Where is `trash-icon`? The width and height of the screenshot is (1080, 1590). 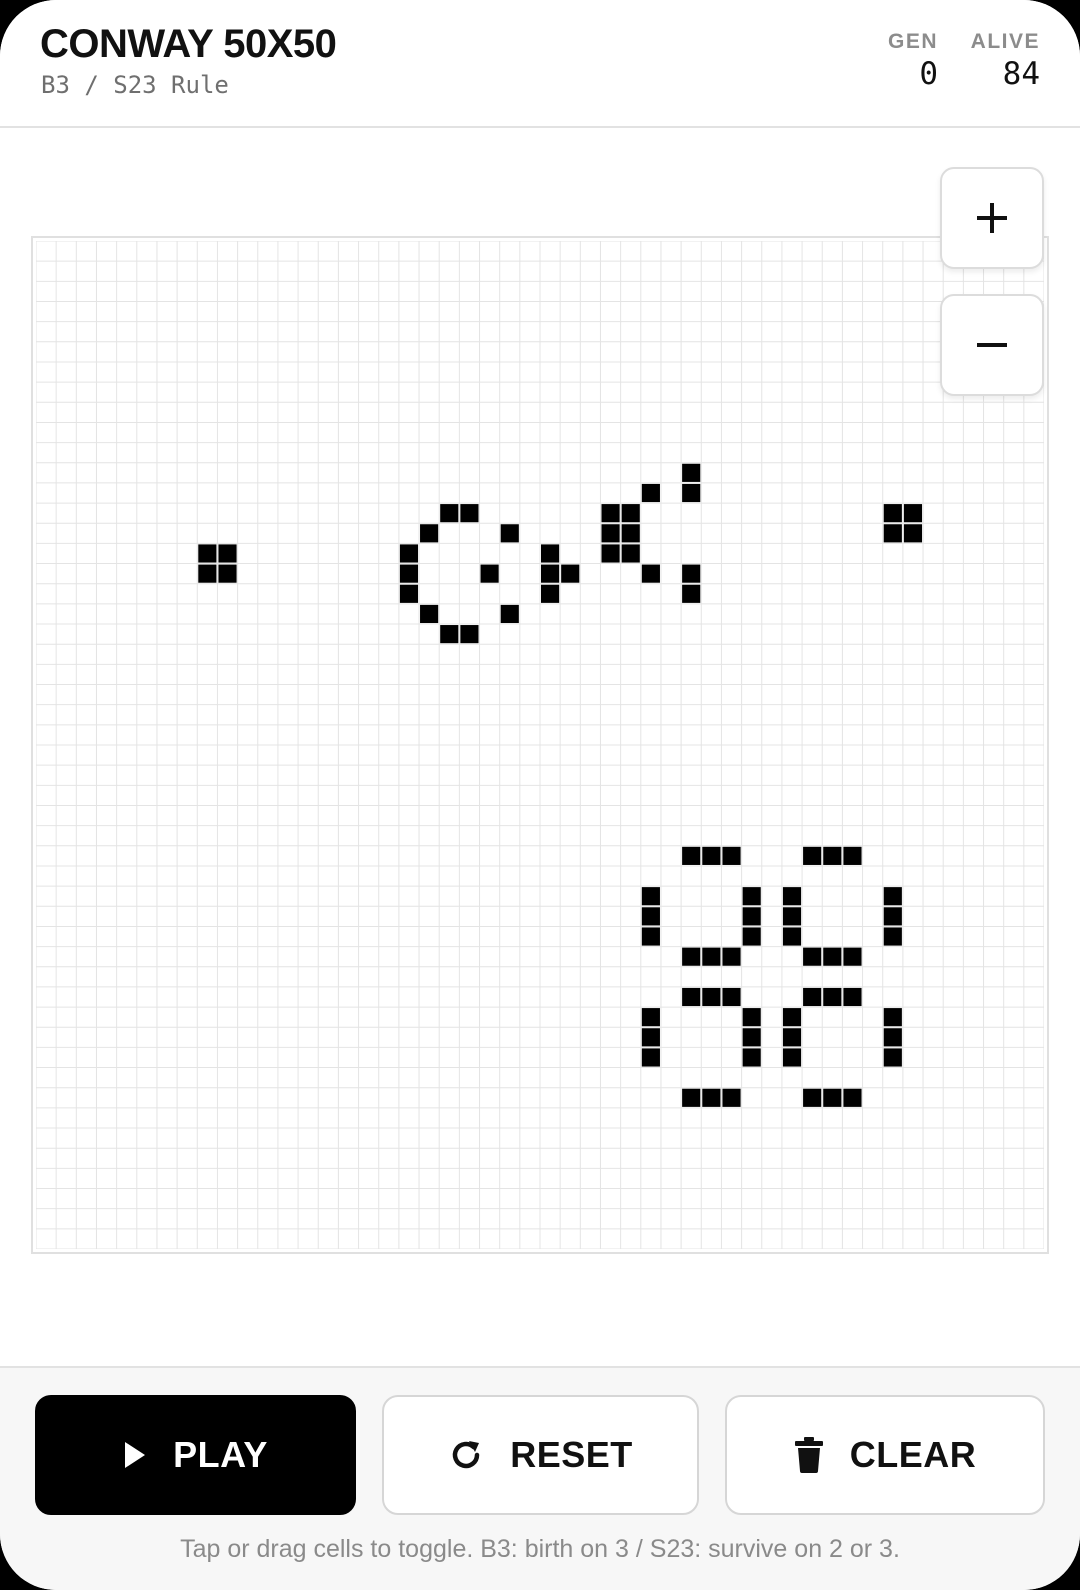
trash-icon is located at coordinates (809, 1455).